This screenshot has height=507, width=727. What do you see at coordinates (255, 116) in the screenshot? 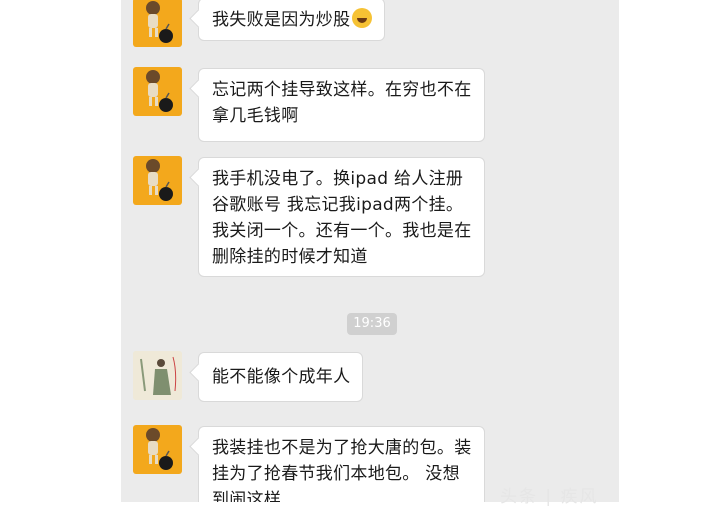
I see `message-line: 拿几毛钱啊` at bounding box center [255, 116].